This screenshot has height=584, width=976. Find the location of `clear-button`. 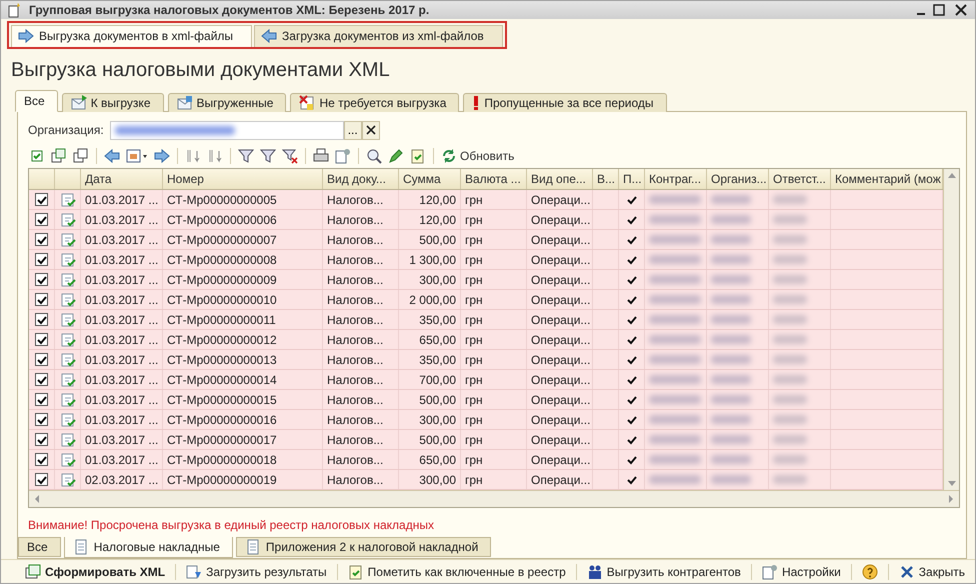

clear-button is located at coordinates (371, 130).